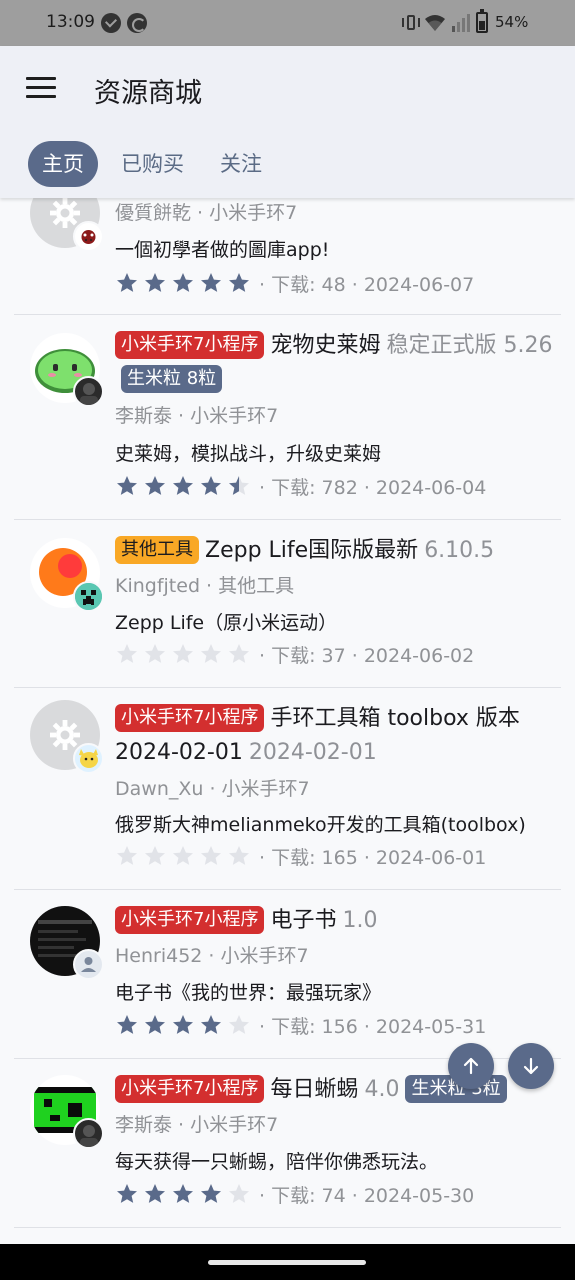  Describe the element at coordinates (367, 284) in the screenshot. I see `download-date: · 下载: 48 · 2024-06-07` at that location.